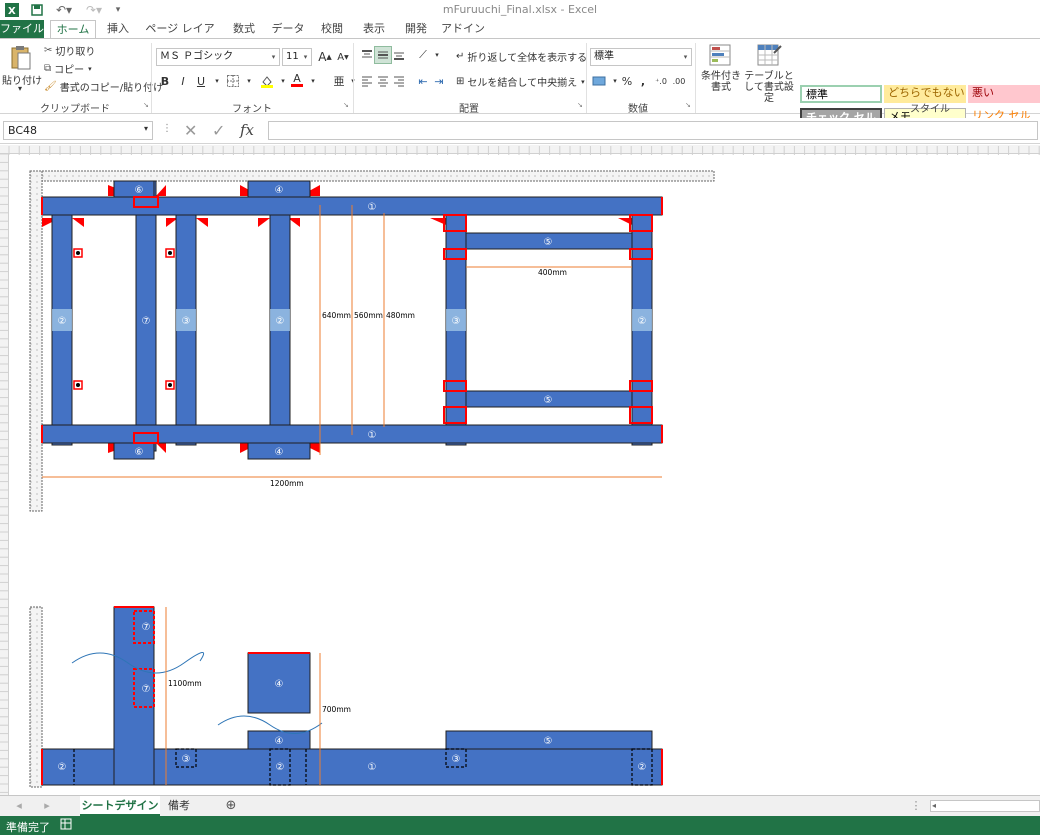  What do you see at coordinates (297, 78) in the screenshot?
I see `font-color-icon: A` at bounding box center [297, 78].